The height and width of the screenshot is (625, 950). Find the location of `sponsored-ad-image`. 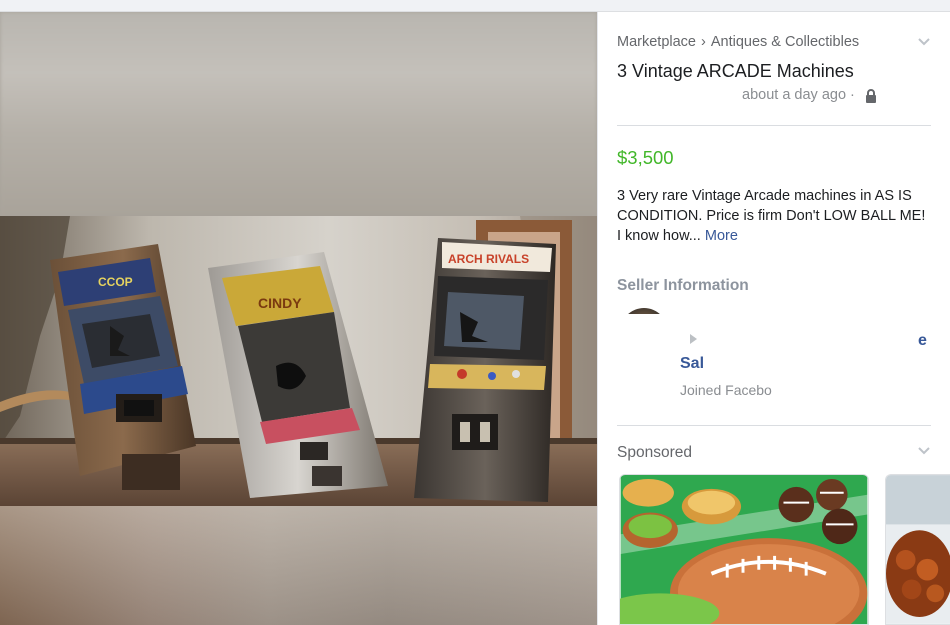

sponsored-ad-image is located at coordinates (744, 549).